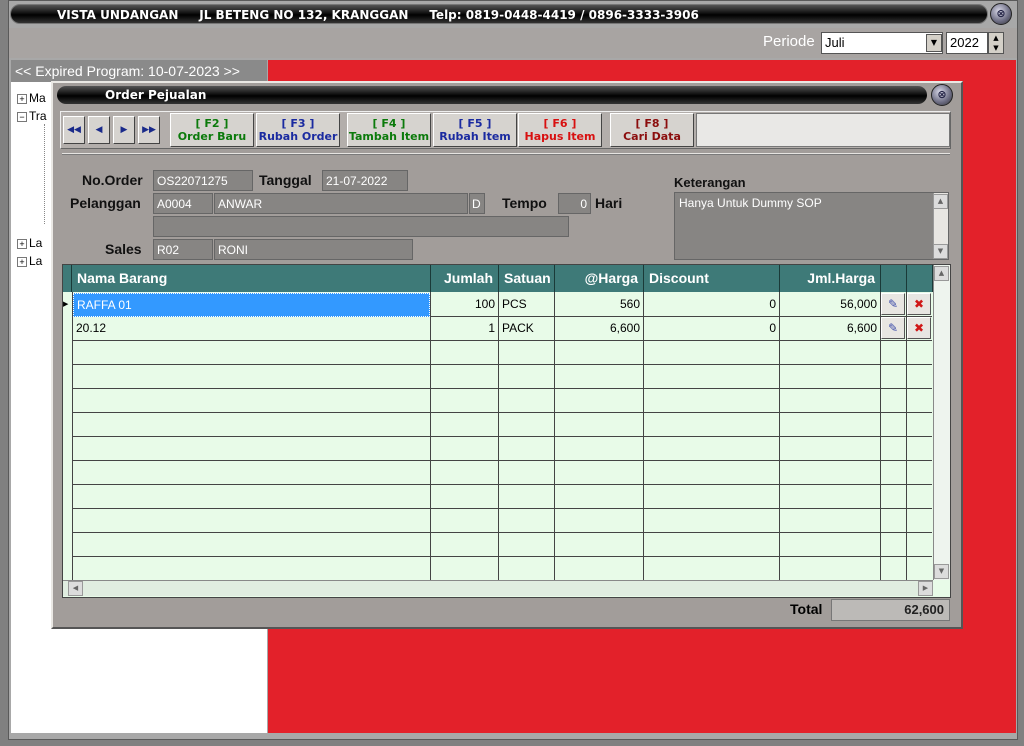  What do you see at coordinates (925, 588) in the screenshot?
I see `scroll-right-icon: ▶` at bounding box center [925, 588].